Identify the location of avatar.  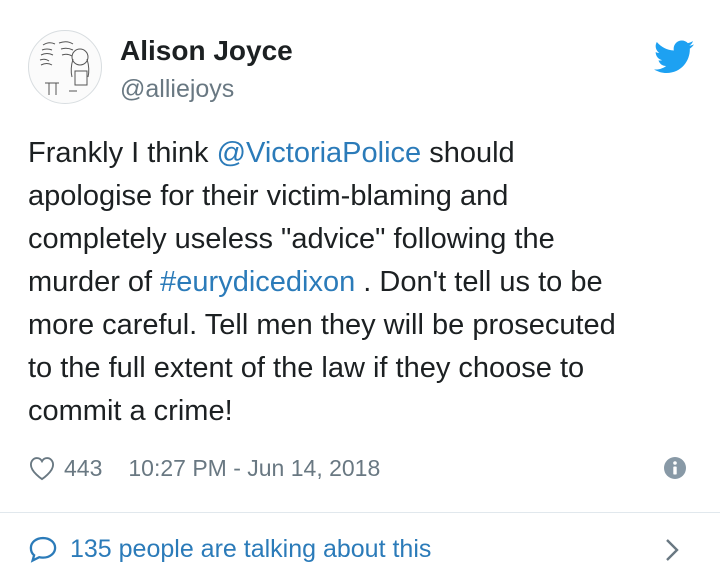
(65, 67).